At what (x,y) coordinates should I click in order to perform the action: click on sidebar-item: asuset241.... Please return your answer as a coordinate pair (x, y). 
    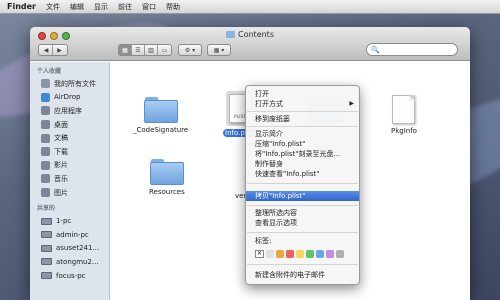
    Looking at the image, I should click on (69, 249).